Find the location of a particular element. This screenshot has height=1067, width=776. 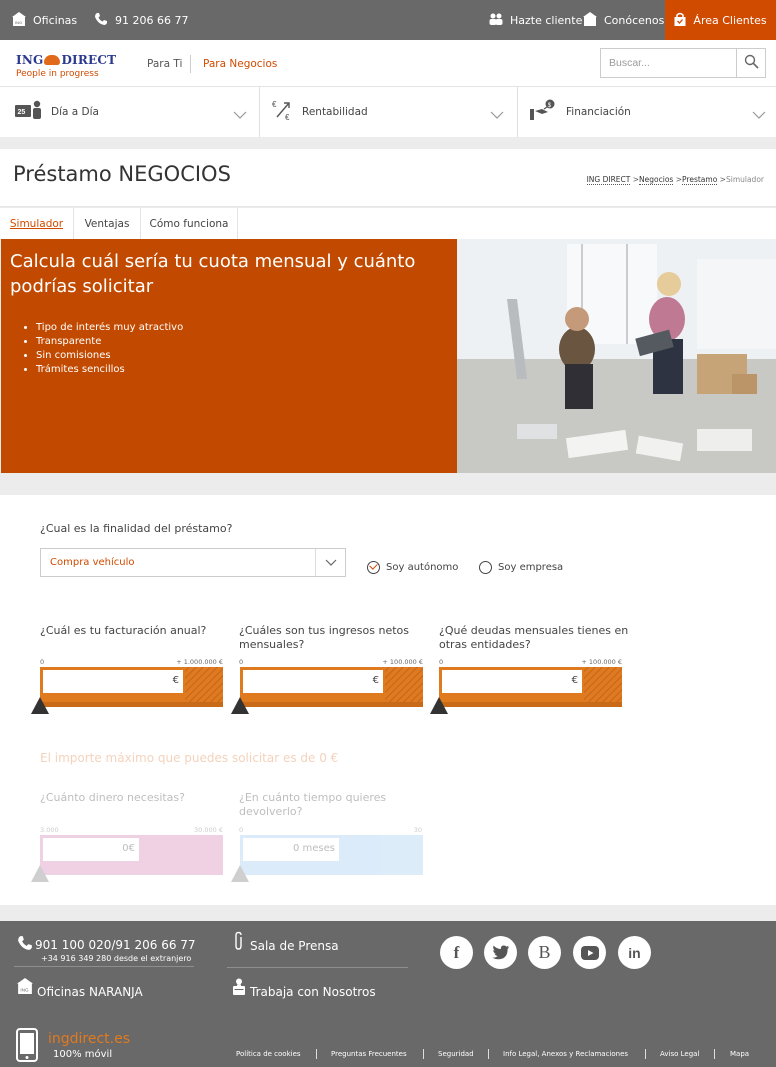

linkedin-icon: in is located at coordinates (634, 952).